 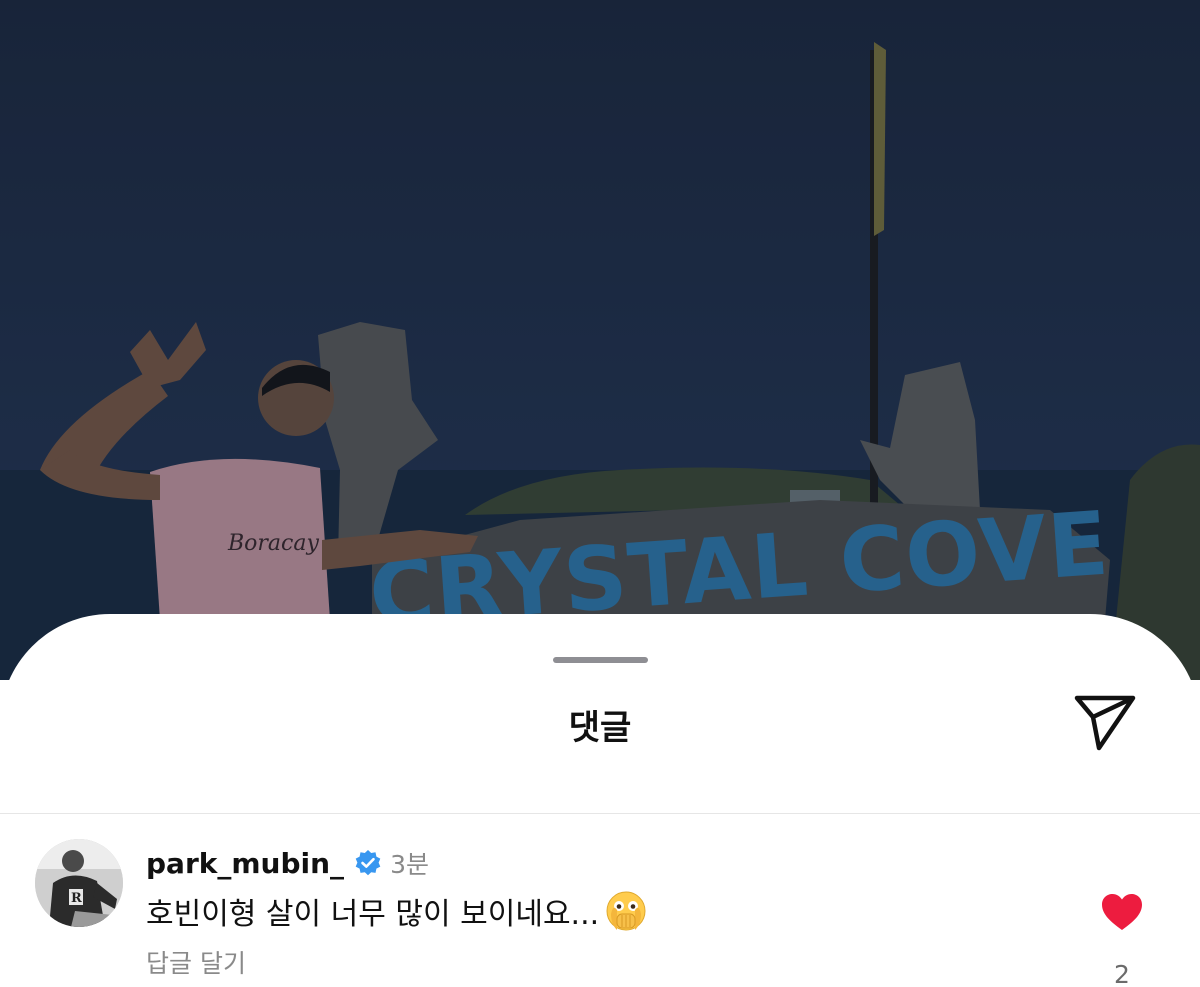 I want to click on like-button, so click(x=1122, y=912).